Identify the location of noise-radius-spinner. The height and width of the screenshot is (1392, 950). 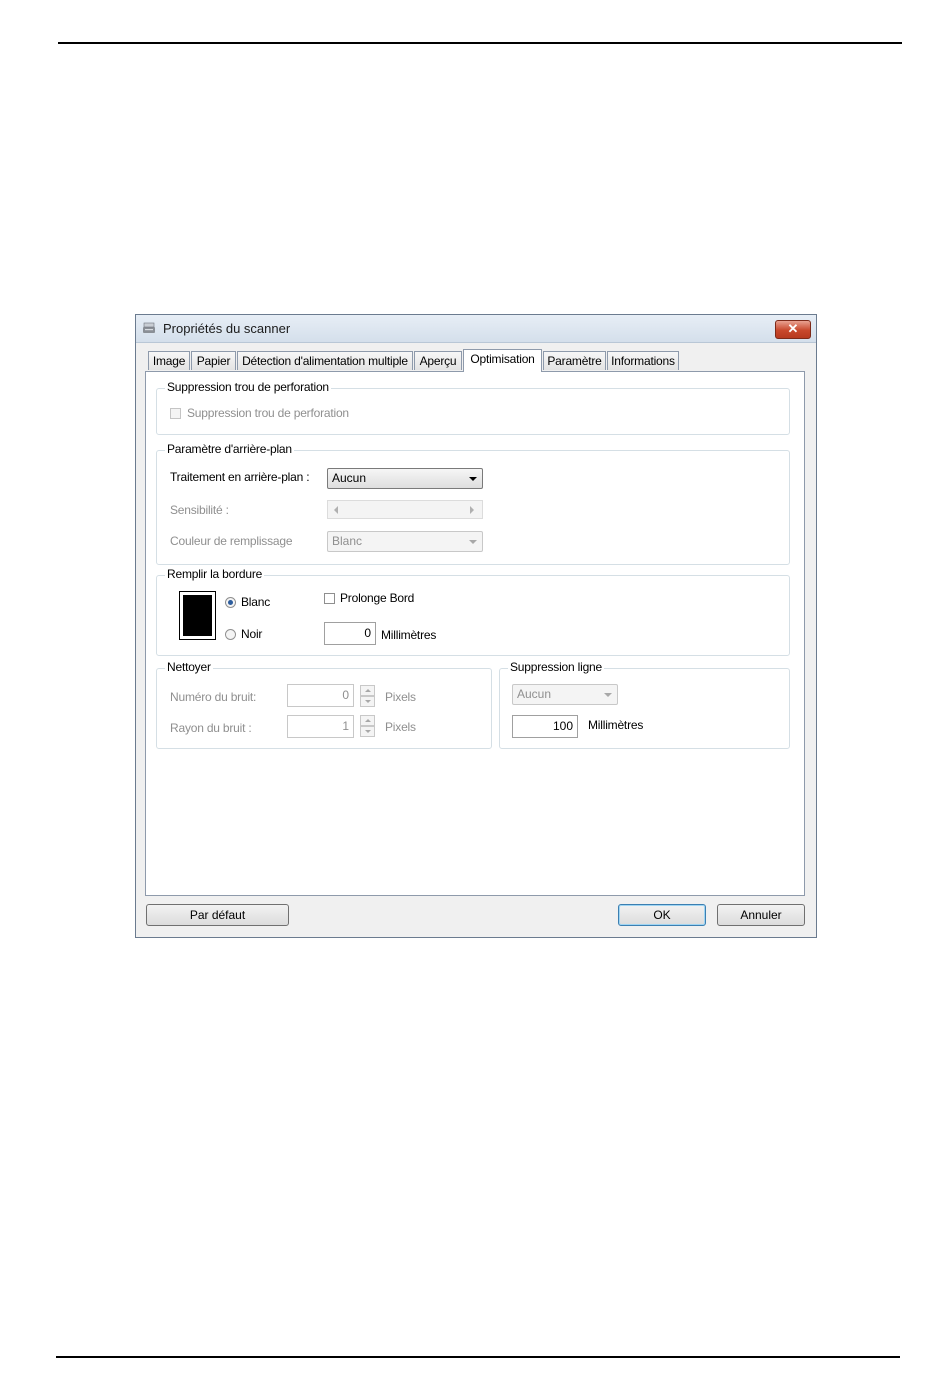
(367, 726).